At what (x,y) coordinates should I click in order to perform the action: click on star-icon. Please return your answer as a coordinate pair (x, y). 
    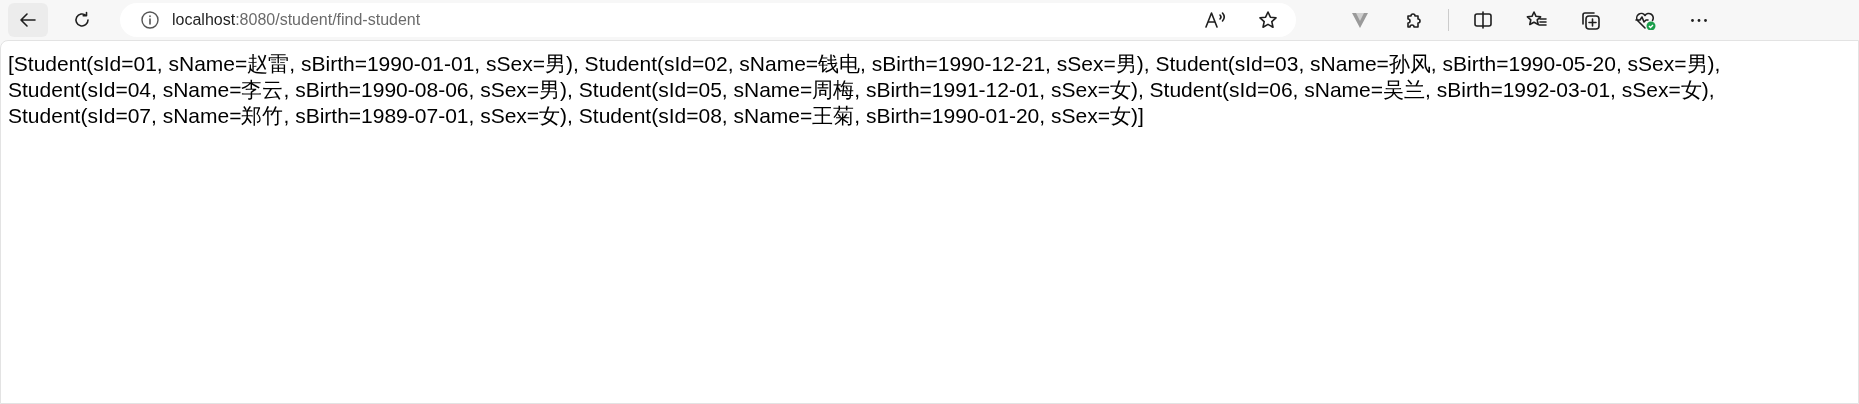
    Looking at the image, I should click on (1268, 20).